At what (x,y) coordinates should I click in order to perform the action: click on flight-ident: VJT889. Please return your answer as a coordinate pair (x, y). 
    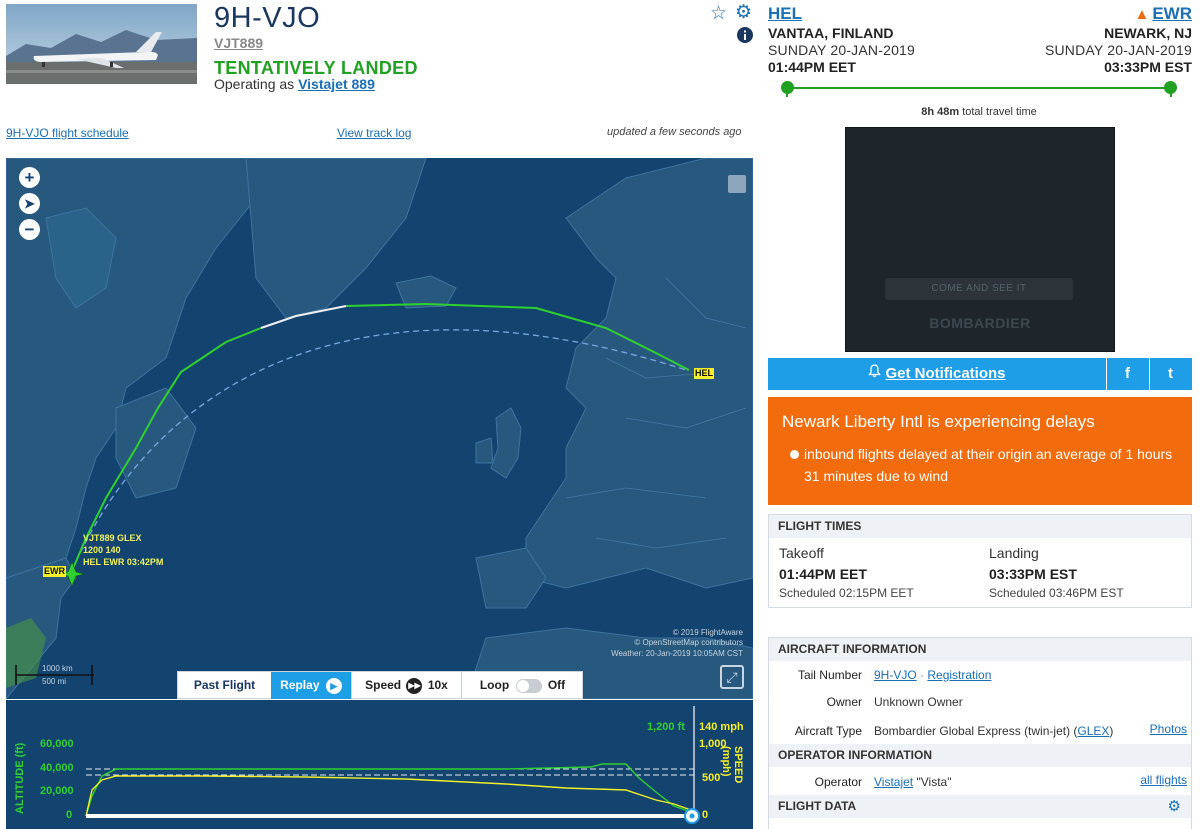
    Looking at the image, I should click on (239, 43).